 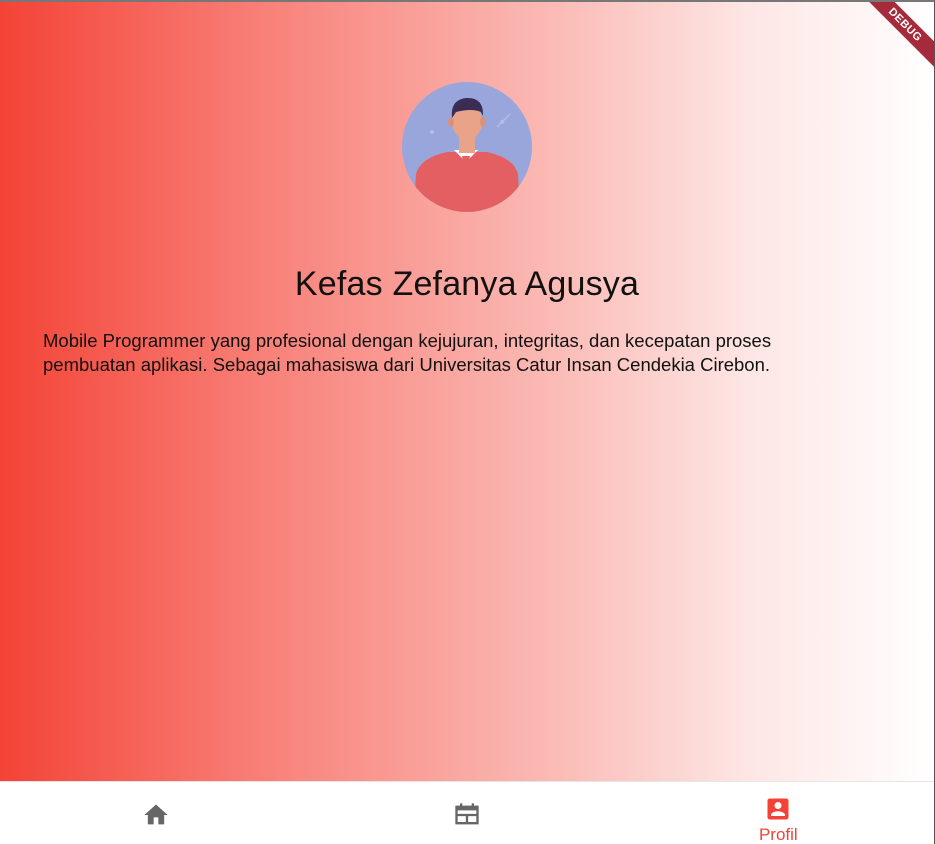 I want to click on bottom-navigation-bar: Profil, so click(x=467, y=812).